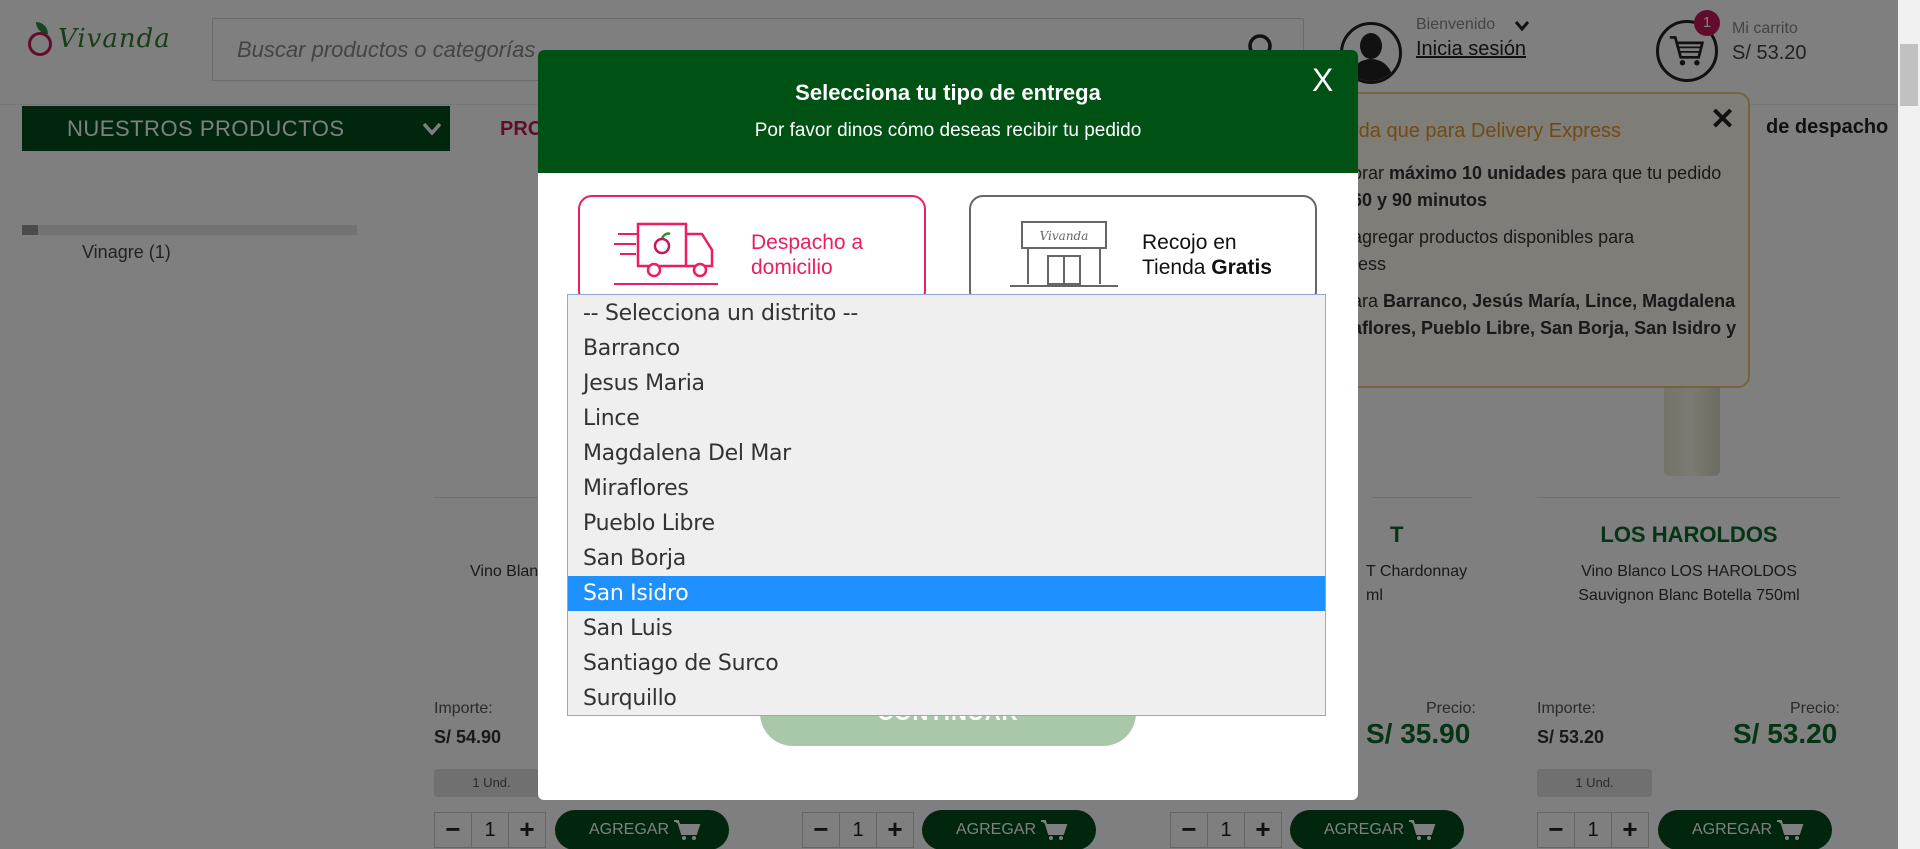  Describe the element at coordinates (948, 111) in the screenshot. I see `modal-header` at that location.